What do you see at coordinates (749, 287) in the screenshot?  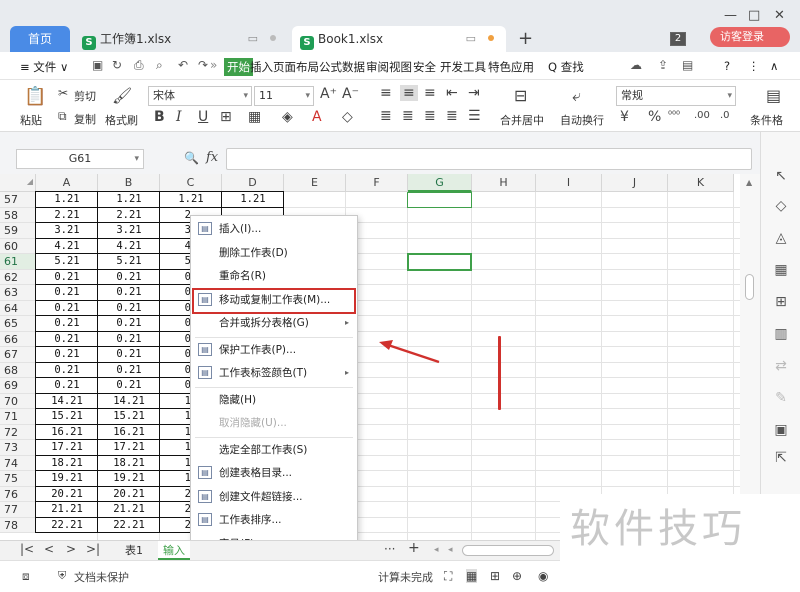 I see `vertical-scroll-thumb` at bounding box center [749, 287].